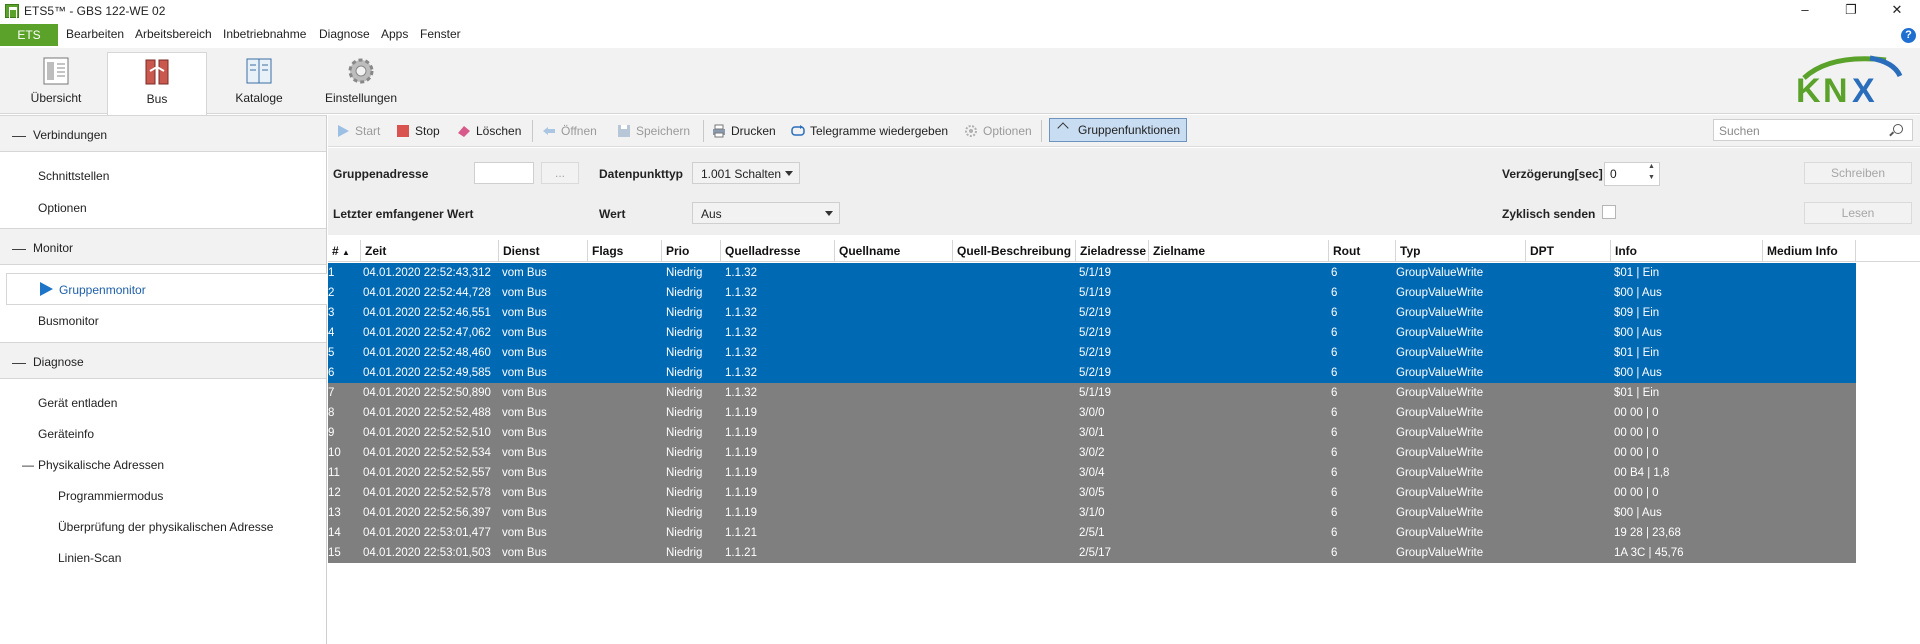 This screenshot has height=644, width=1920. What do you see at coordinates (62, 208) in the screenshot?
I see `sidebar-item-optionen: Optionen` at bounding box center [62, 208].